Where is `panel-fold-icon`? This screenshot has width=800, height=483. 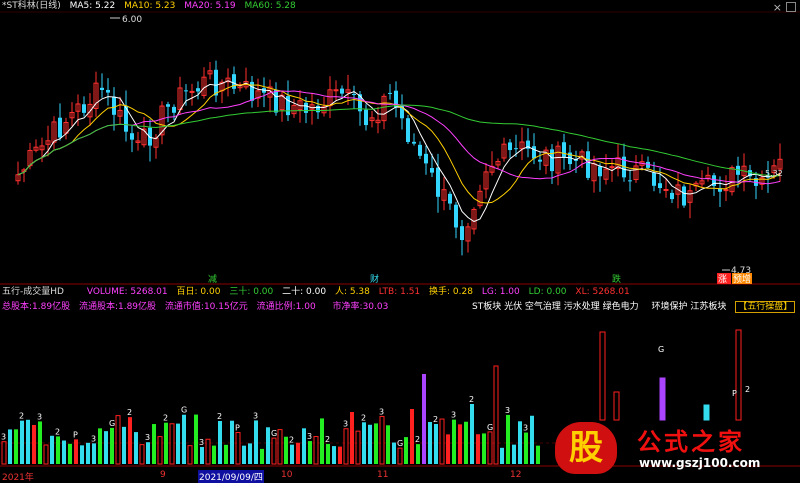 panel-fold-icon is located at coordinates (791, 7).